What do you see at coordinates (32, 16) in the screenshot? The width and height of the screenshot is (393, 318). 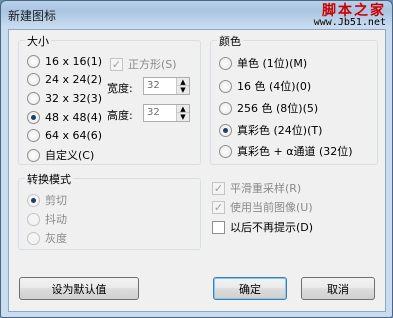 I see `window-title: 新建图标` at bounding box center [32, 16].